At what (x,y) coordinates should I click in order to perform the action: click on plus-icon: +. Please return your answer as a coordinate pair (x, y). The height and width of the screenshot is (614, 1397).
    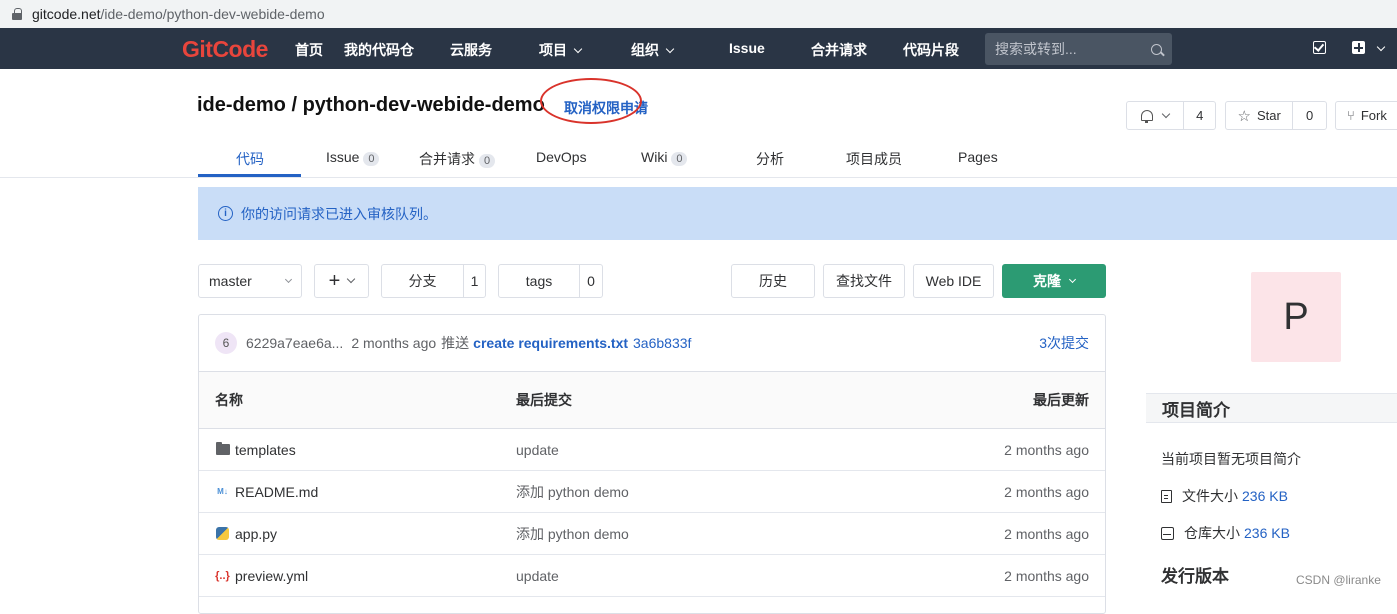
    Looking at the image, I should click on (334, 280).